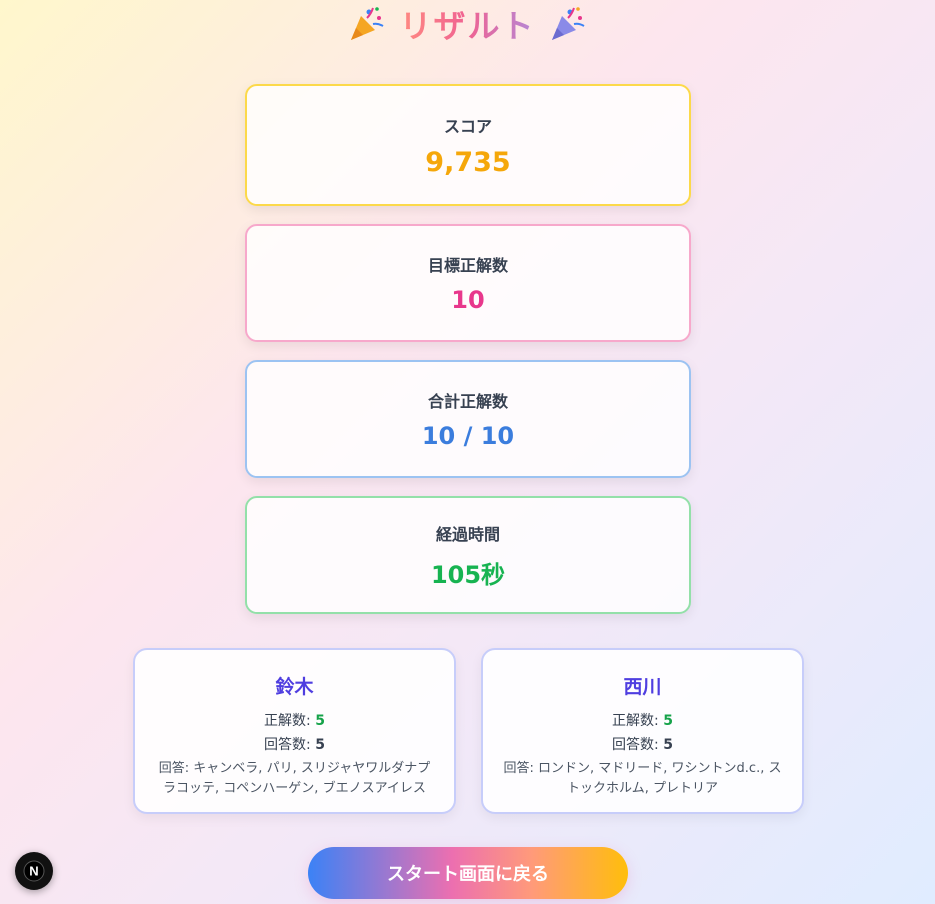 This screenshot has width=935, height=904. What do you see at coordinates (468, 436) in the screenshot?
I see `total-correct-value: 10 / 10` at bounding box center [468, 436].